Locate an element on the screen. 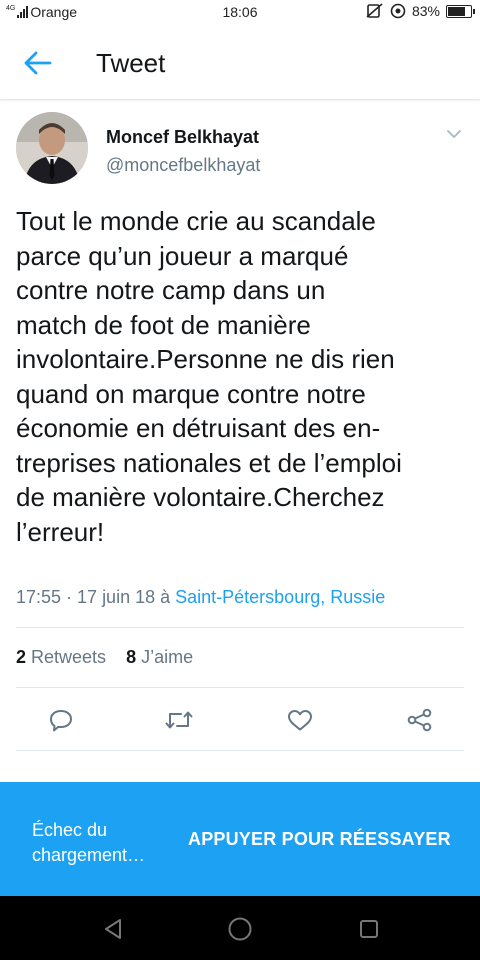 The height and width of the screenshot is (960, 480). arrow-left-icon is located at coordinates (38, 63).